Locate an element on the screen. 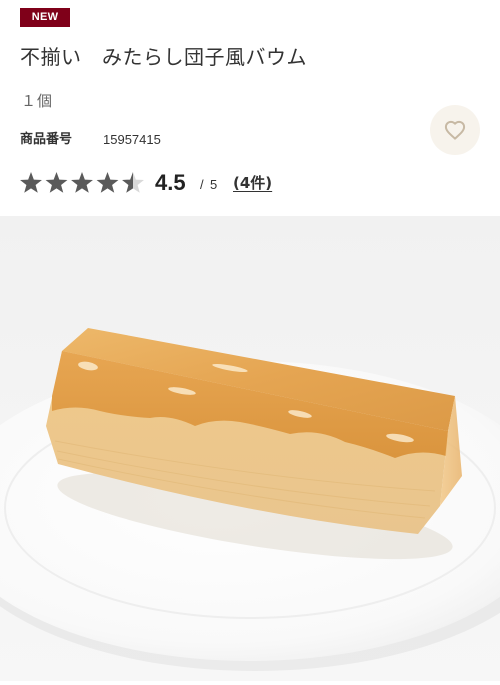 The height and width of the screenshot is (685, 500). product-quantity: １個 is located at coordinates (37, 101).